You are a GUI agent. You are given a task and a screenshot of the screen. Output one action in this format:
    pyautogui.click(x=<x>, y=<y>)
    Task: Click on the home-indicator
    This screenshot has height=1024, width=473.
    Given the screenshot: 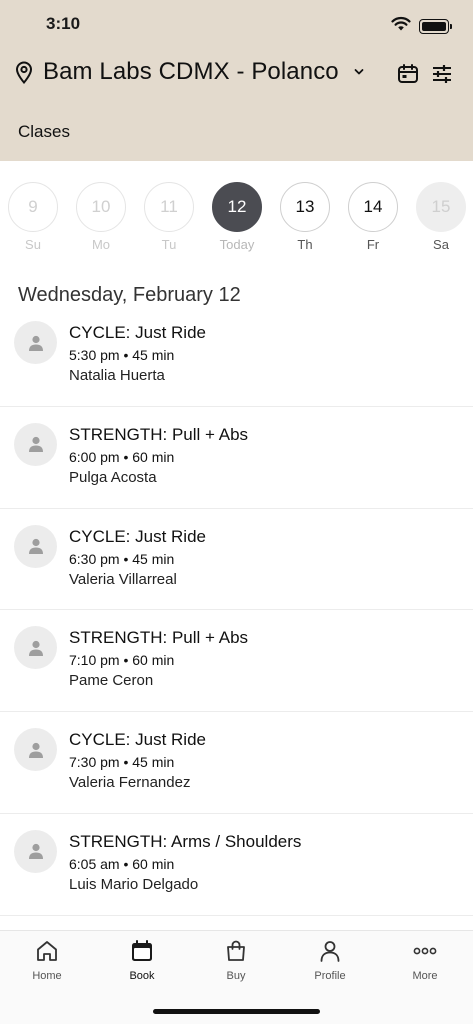 What is the action you would take?
    pyautogui.click(x=236, y=1011)
    